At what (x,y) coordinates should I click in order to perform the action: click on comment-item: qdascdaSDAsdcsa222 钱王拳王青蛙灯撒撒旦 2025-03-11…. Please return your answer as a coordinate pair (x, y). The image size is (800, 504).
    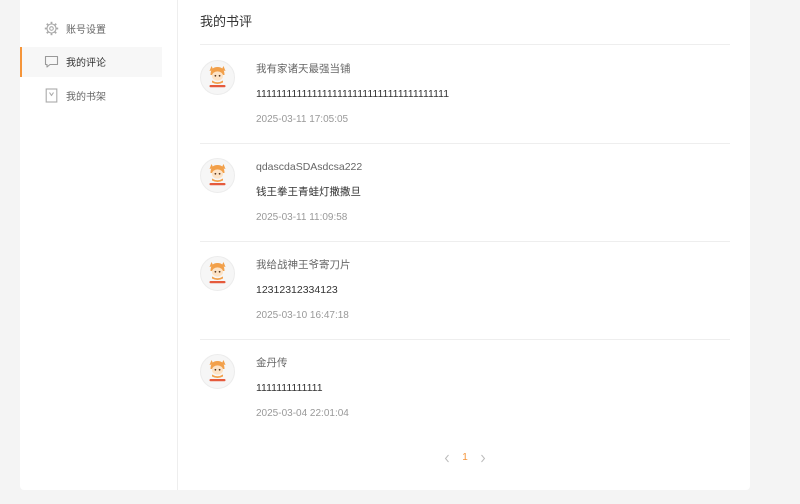
    Looking at the image, I should click on (465, 193).